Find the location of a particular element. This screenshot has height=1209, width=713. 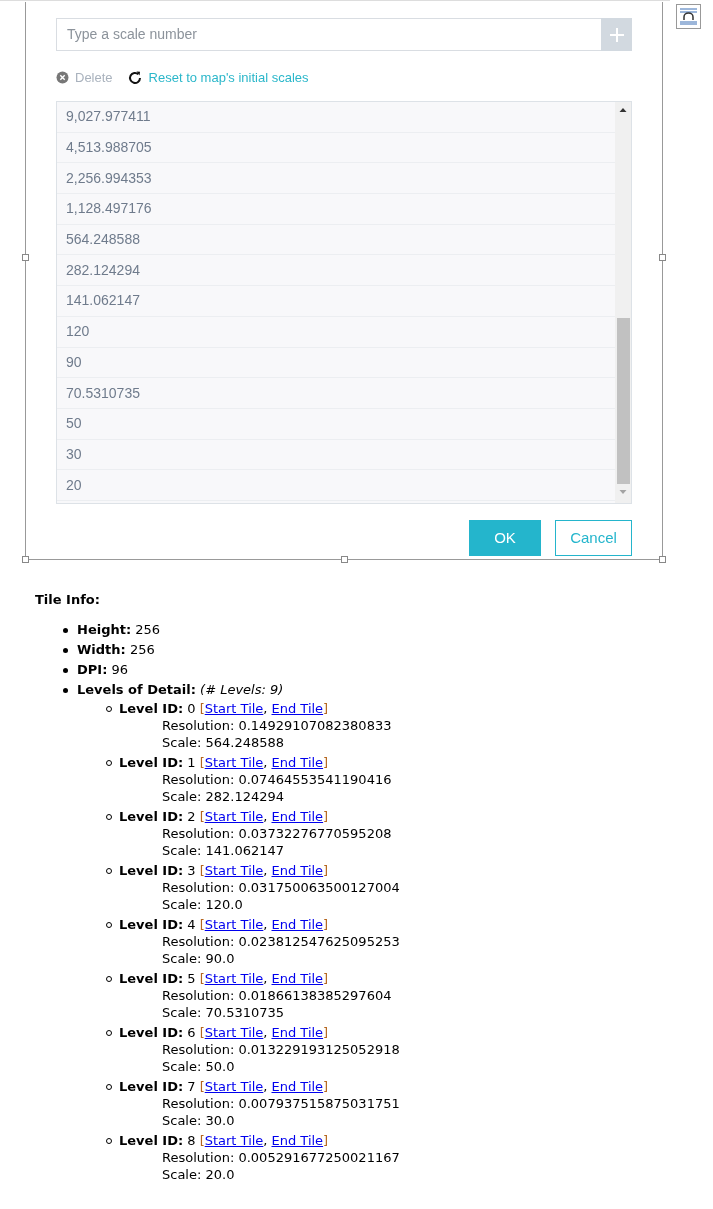

resolution-text: Resolution: 0.005291677250021167 is located at coordinates (280, 1157).